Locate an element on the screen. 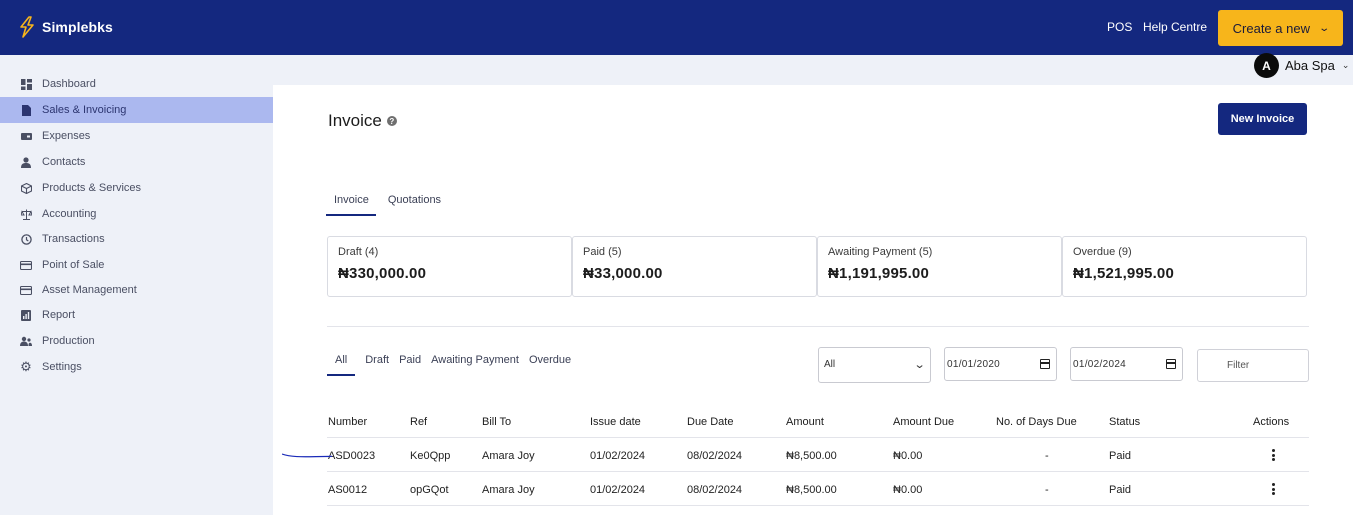  card-icon is located at coordinates (26, 265).